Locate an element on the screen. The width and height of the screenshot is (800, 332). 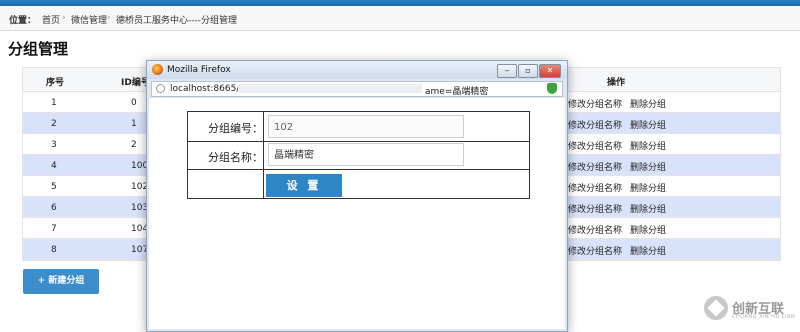
row-id: 0 is located at coordinates (134, 103).